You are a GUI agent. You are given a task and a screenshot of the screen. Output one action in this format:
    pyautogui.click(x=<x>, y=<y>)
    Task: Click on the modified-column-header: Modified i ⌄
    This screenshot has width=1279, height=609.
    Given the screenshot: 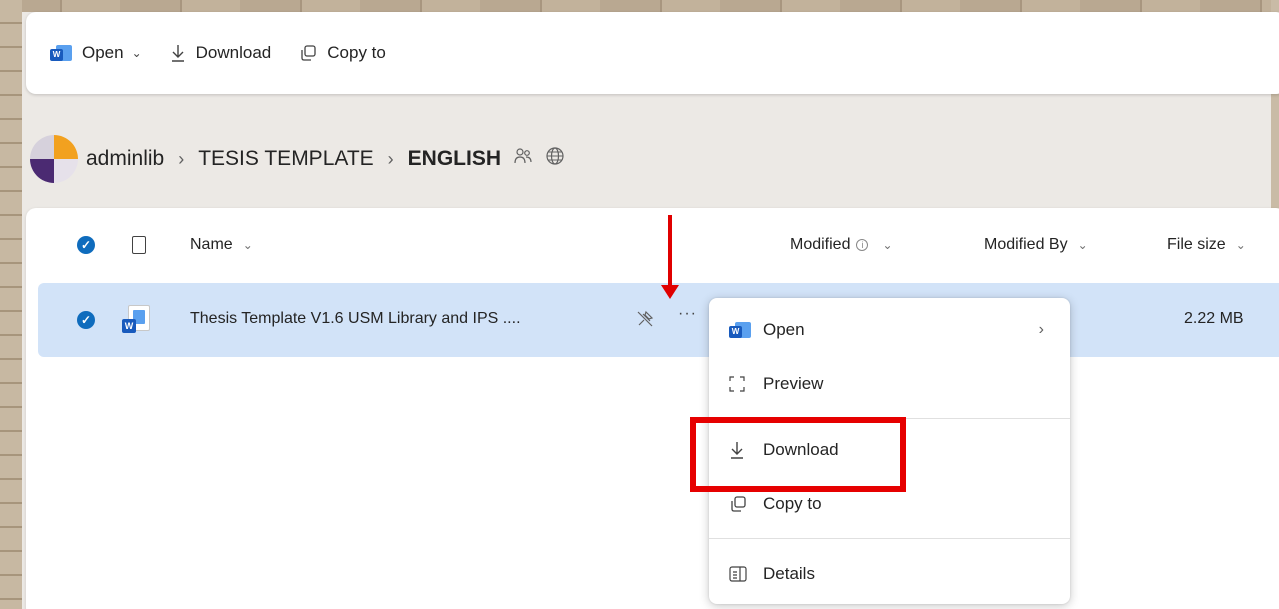 What is the action you would take?
    pyautogui.click(x=841, y=245)
    